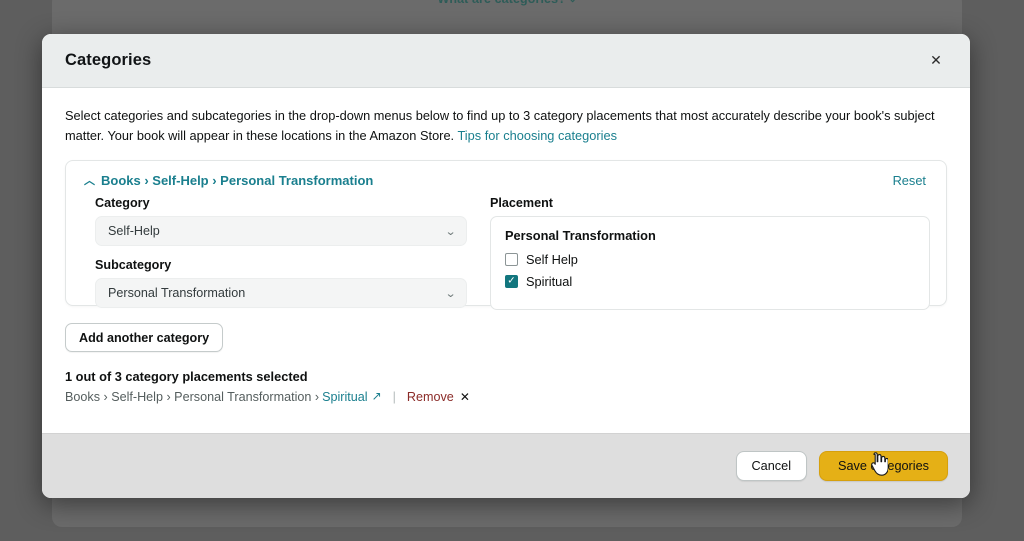 This screenshot has width=1024, height=541. Describe the element at coordinates (911, 180) in the screenshot. I see `reset-link: Reset` at that location.